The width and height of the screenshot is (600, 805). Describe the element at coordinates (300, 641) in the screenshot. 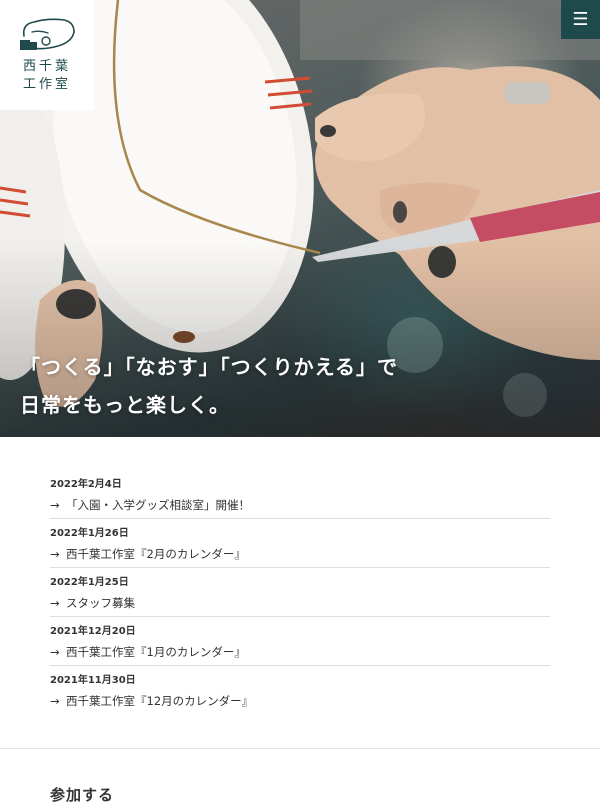

I see `news-item: 2021年12月20日 → 西千葉工作室『1月のカレンダー』` at that location.